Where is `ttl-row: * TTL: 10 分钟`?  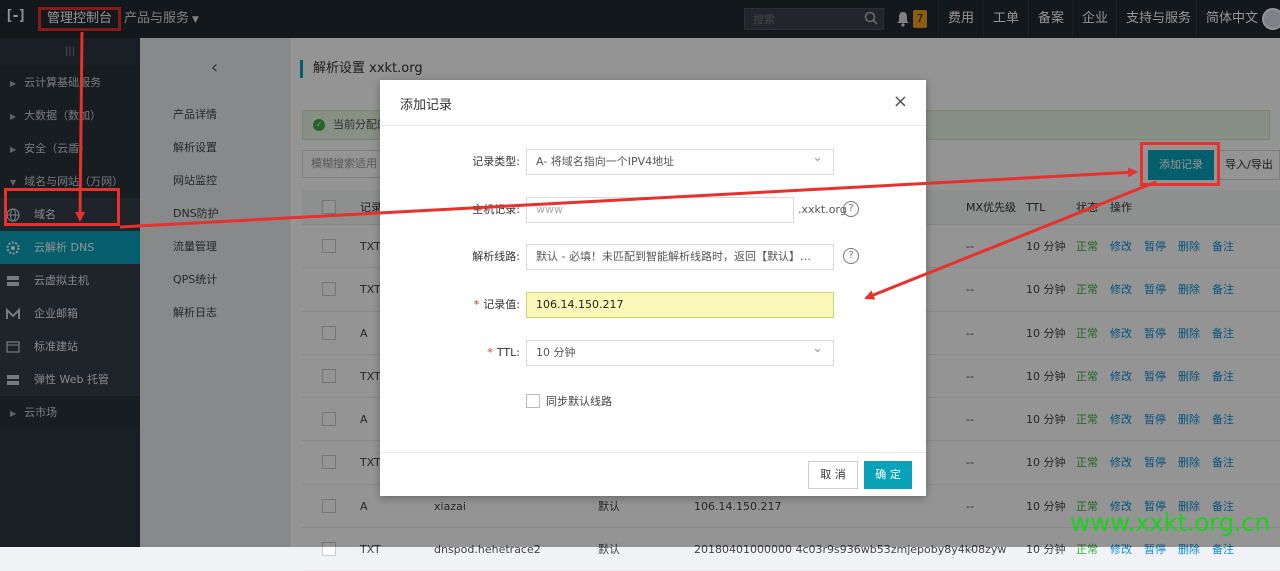
ttl-row: * TTL: 10 分钟 is located at coordinates (653, 353).